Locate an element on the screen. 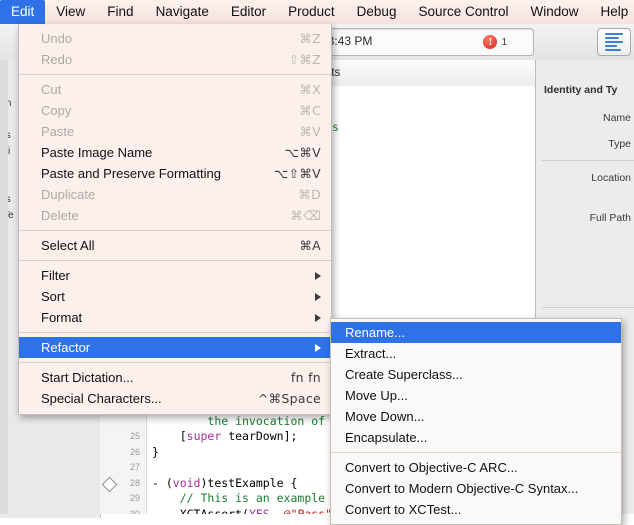  line-number: 29 is located at coordinates (134, 498).